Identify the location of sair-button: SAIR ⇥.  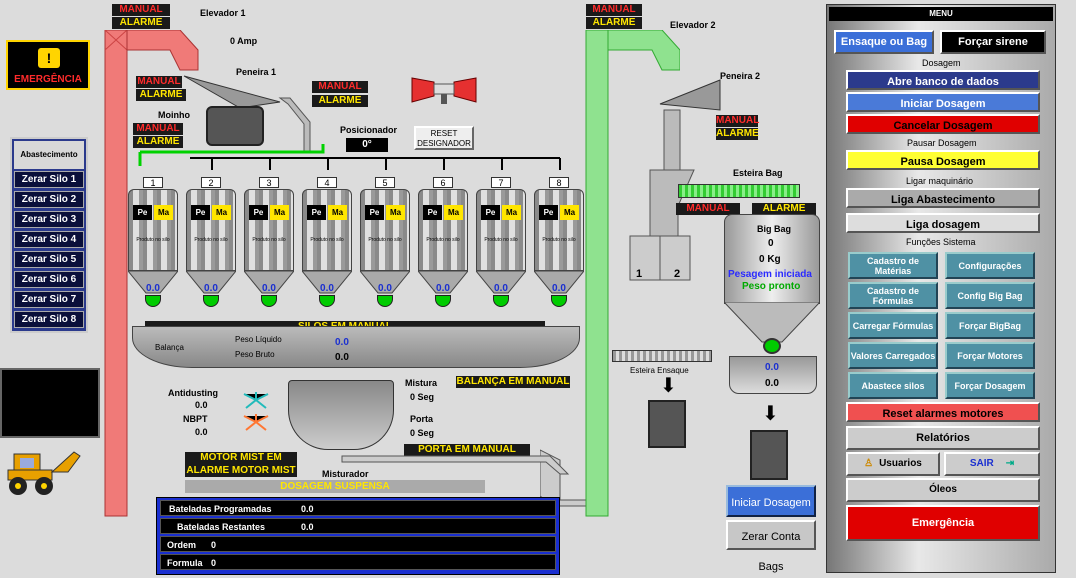
(992, 464).